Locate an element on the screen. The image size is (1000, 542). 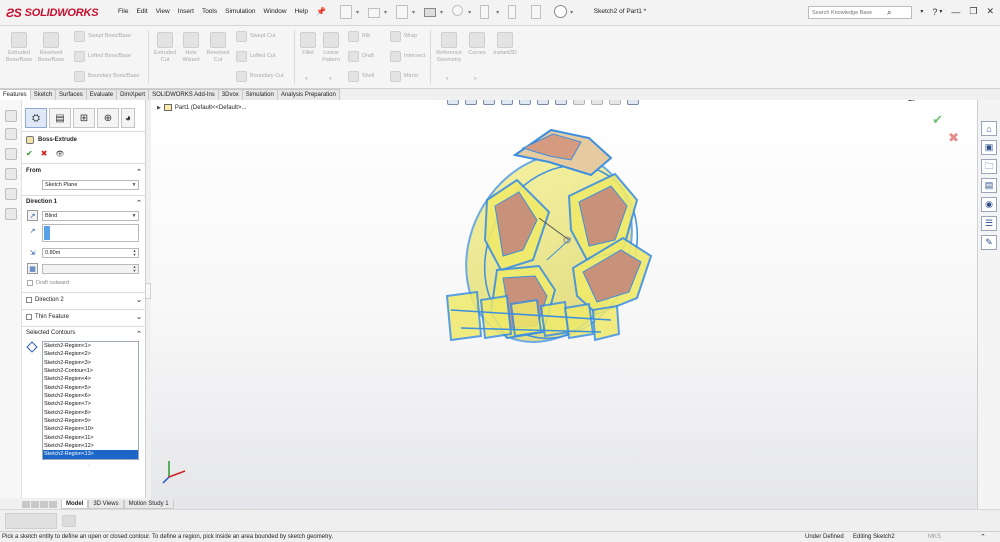
property-manager-tab-icon: ▤ is located at coordinates (60, 118).